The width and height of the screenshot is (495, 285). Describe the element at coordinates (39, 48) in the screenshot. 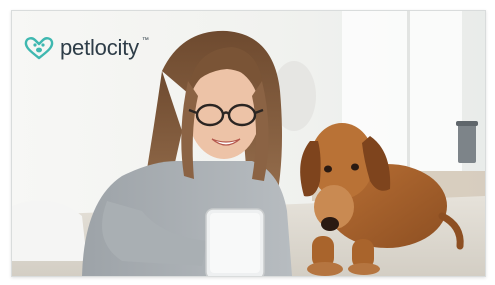

I see `heart-paw-logo-icon` at that location.